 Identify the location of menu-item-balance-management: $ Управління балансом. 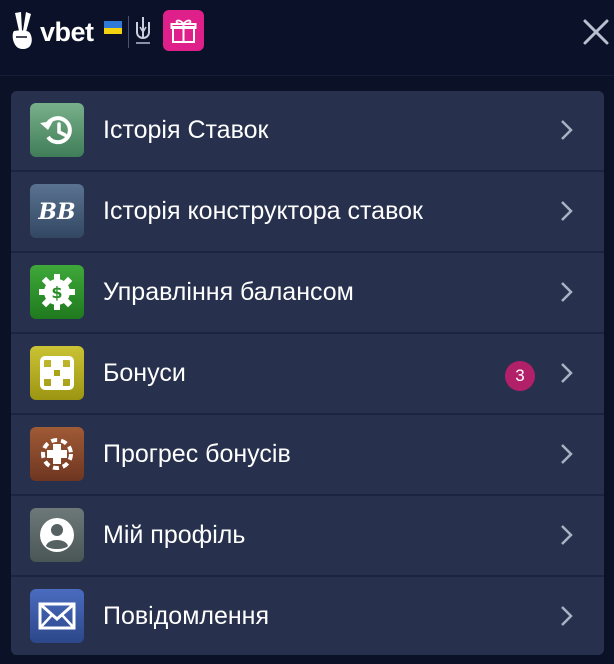
(307, 292).